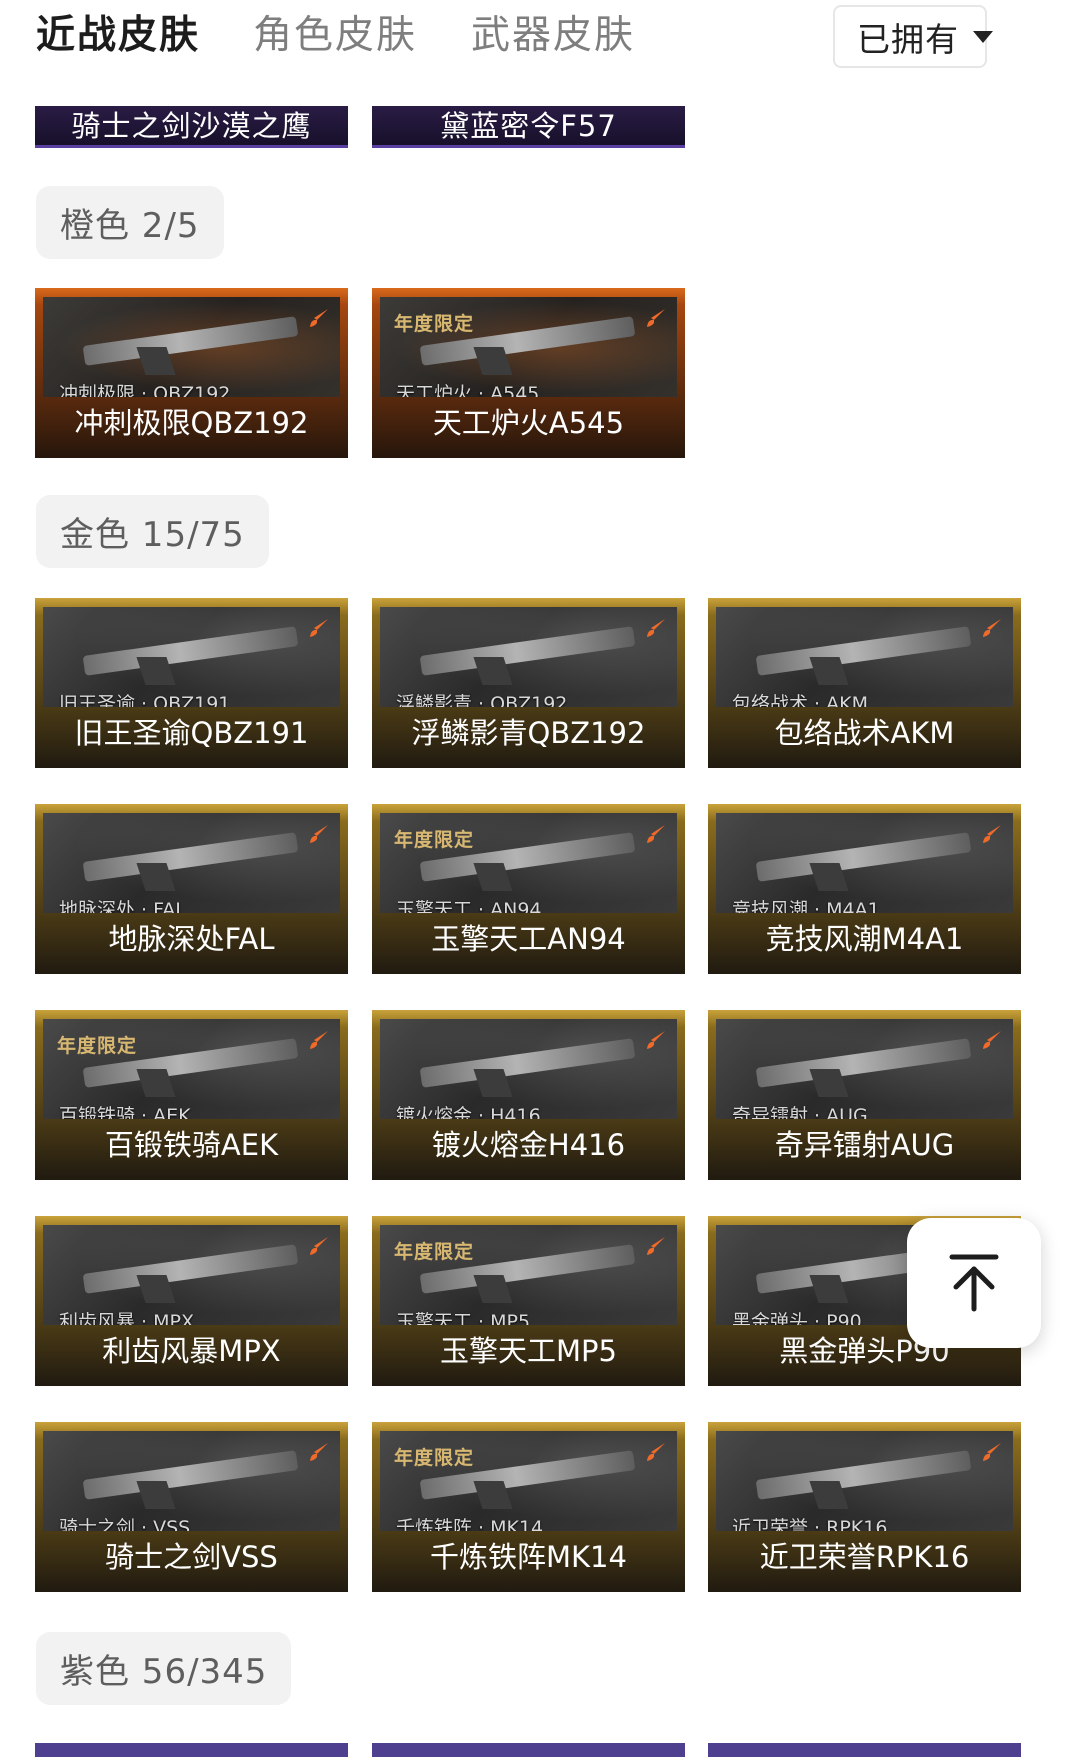  I want to click on skin-card: 利齿风暴 · MPX 利齿风暴MPX, so click(191, 1301).